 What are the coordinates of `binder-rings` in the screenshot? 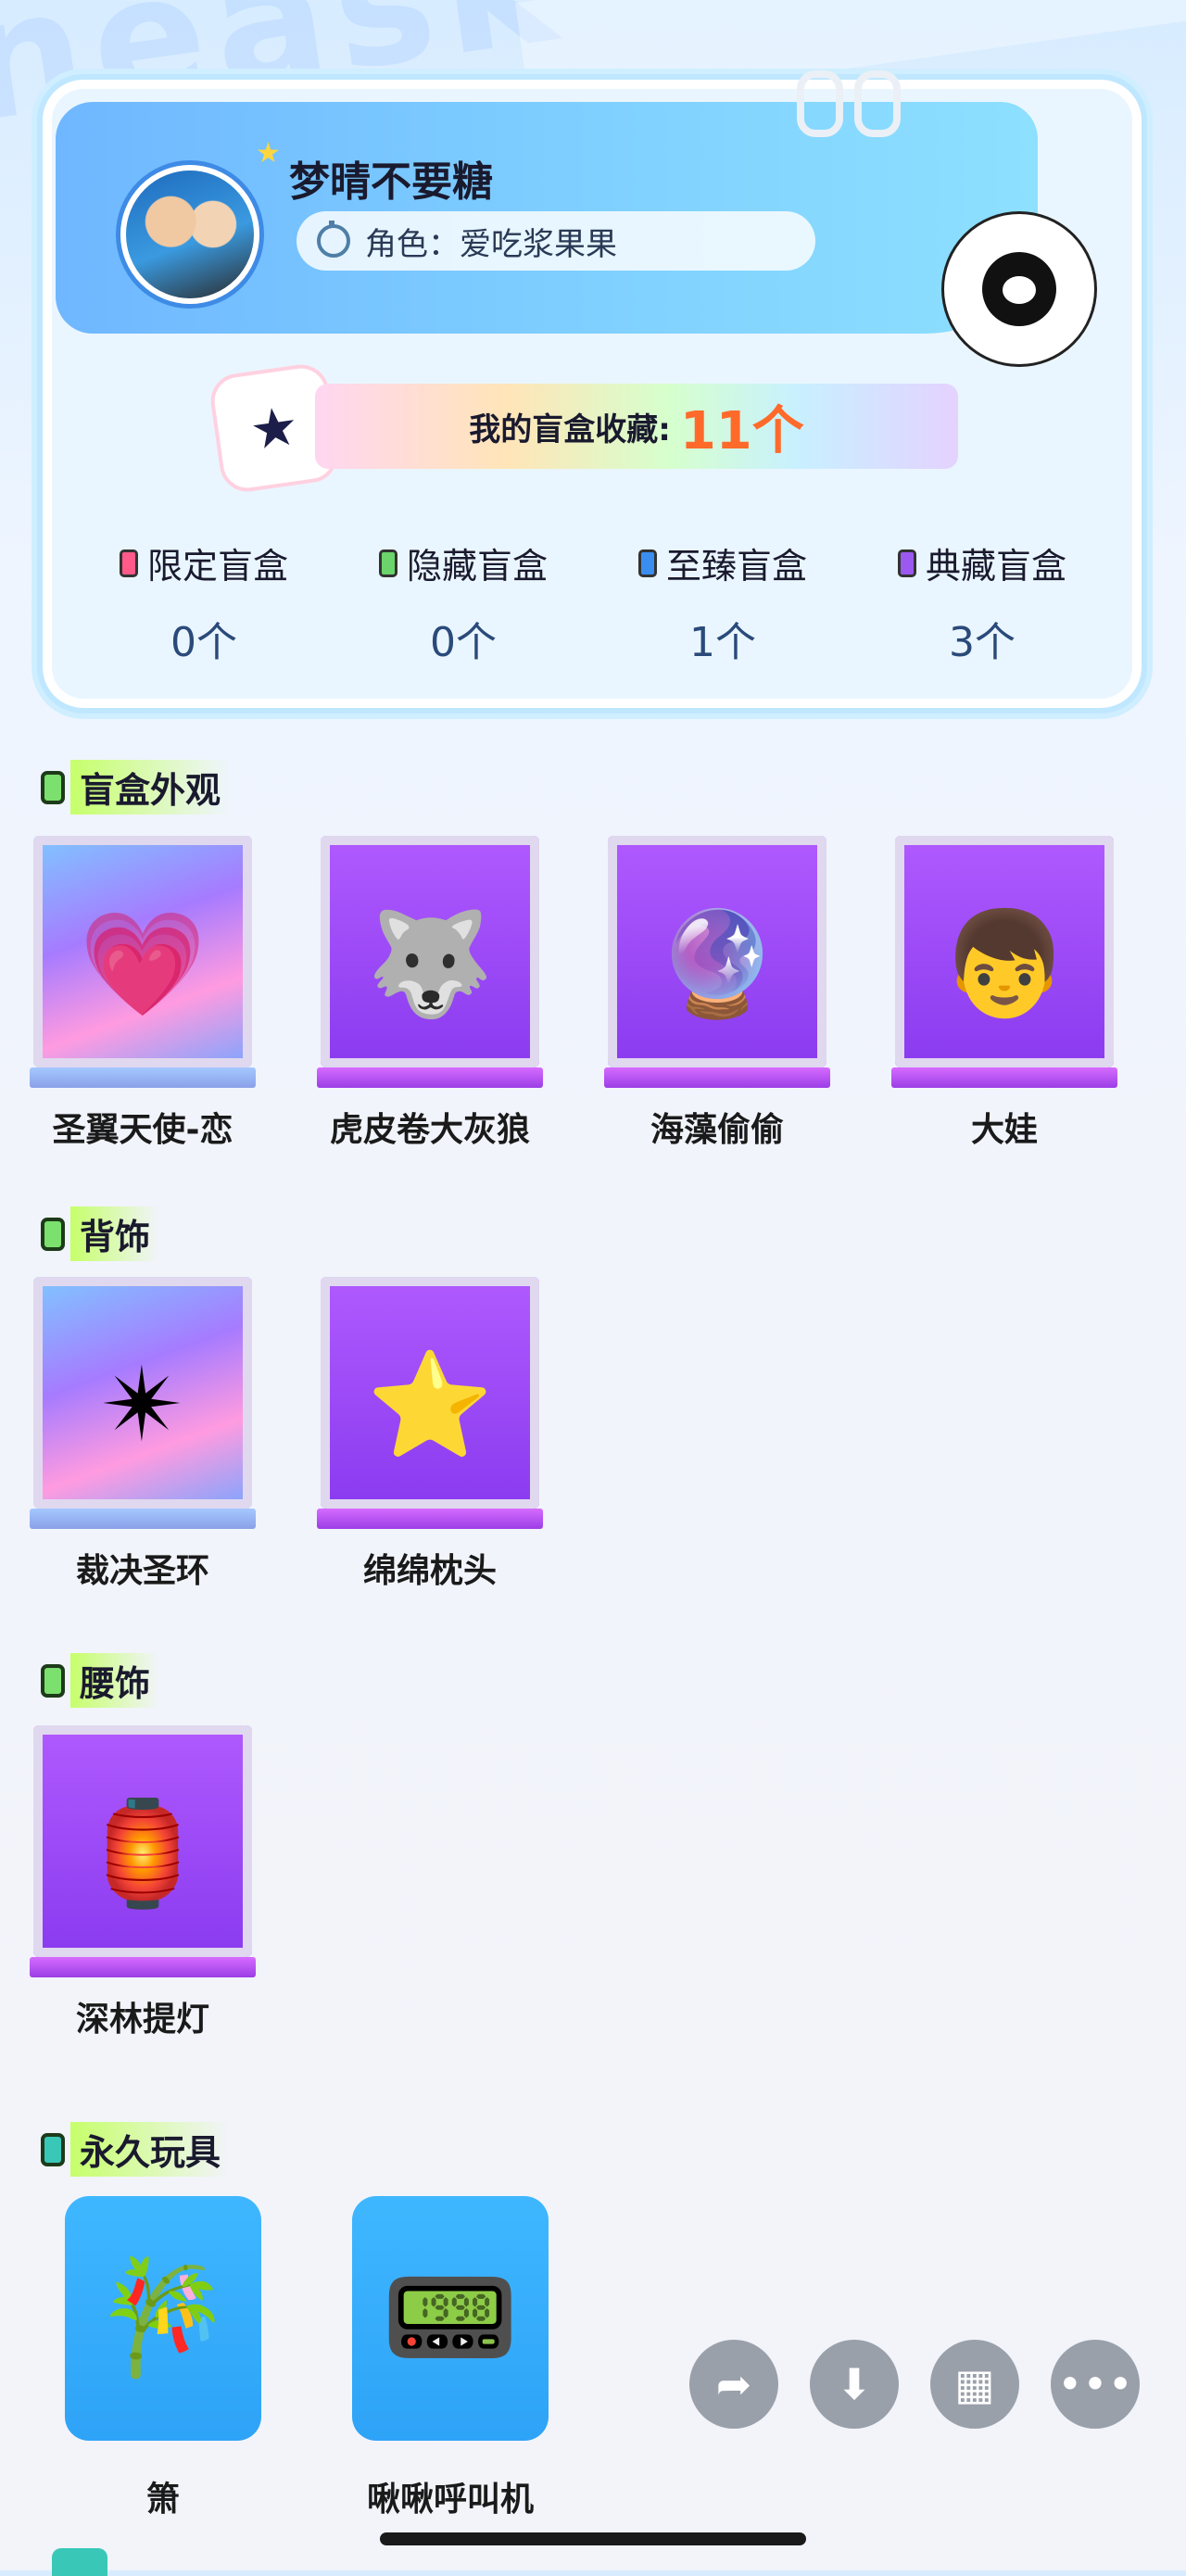 It's located at (854, 105).